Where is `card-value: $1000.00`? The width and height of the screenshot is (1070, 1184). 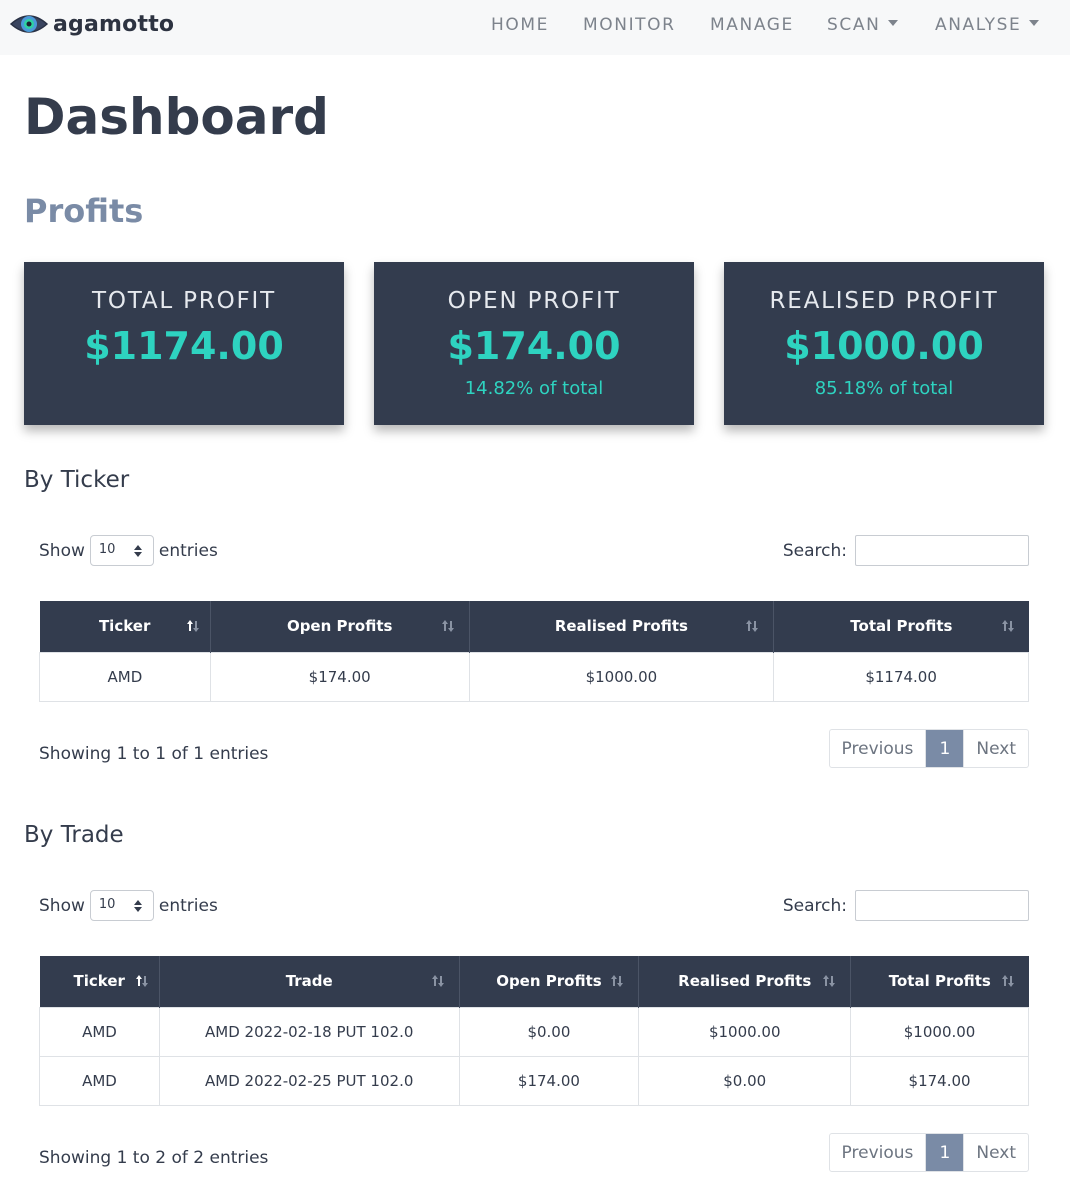
card-value: $1000.00 is located at coordinates (884, 346).